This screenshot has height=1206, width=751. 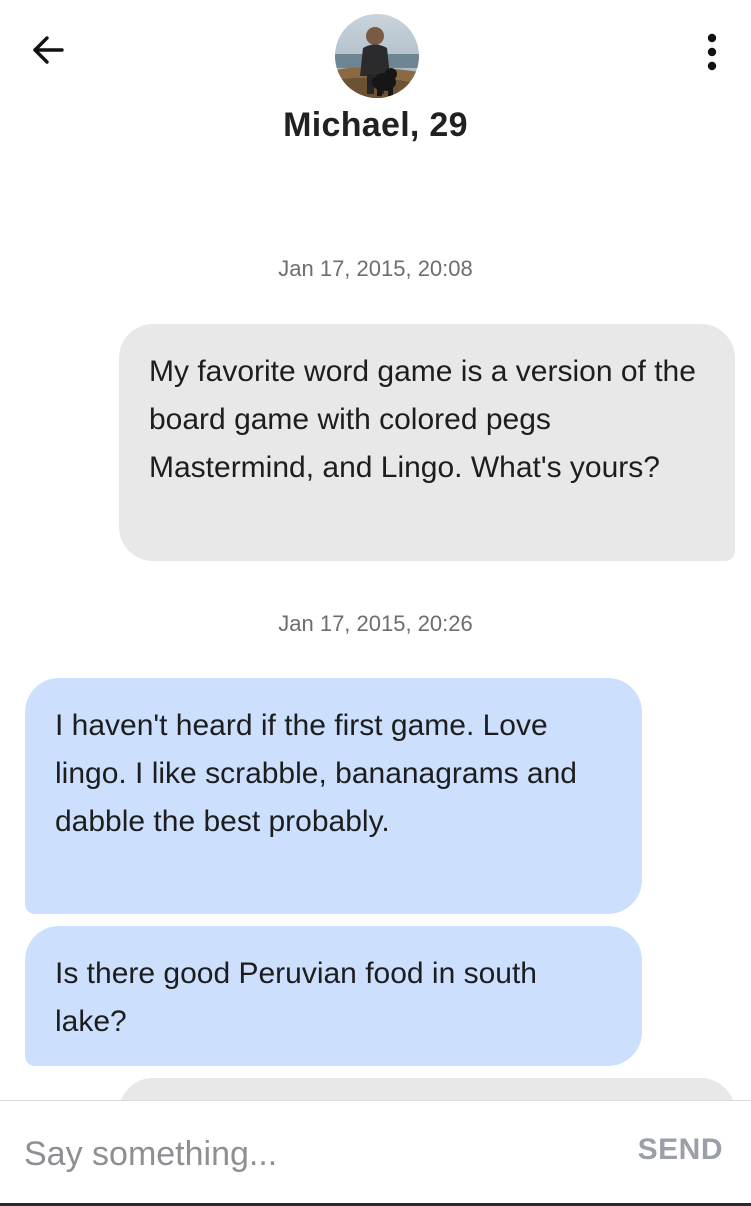 What do you see at coordinates (304, 1154) in the screenshot?
I see `message-input` at bounding box center [304, 1154].